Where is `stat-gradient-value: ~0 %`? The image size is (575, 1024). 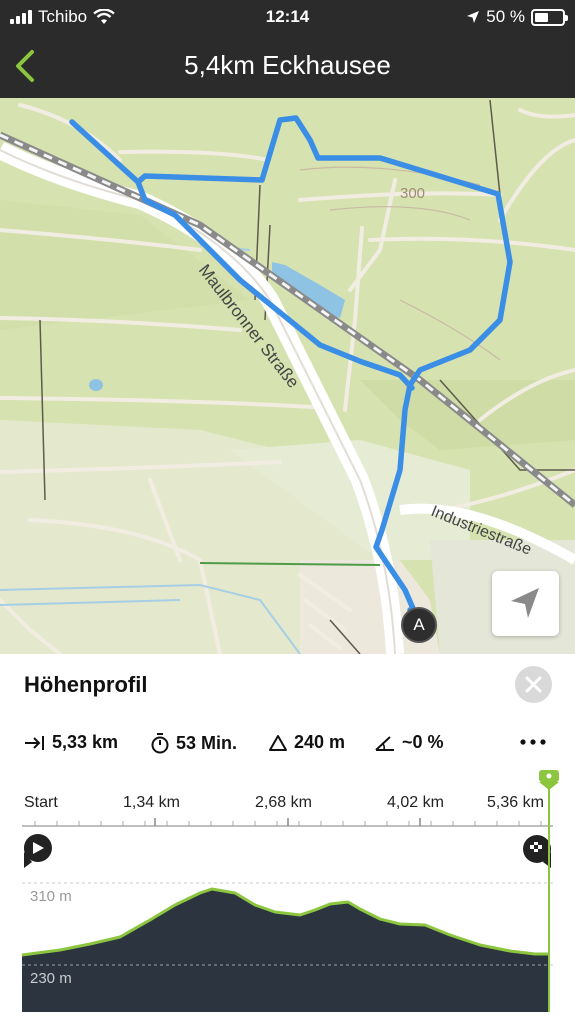
stat-gradient-value: ~0 % is located at coordinates (423, 742).